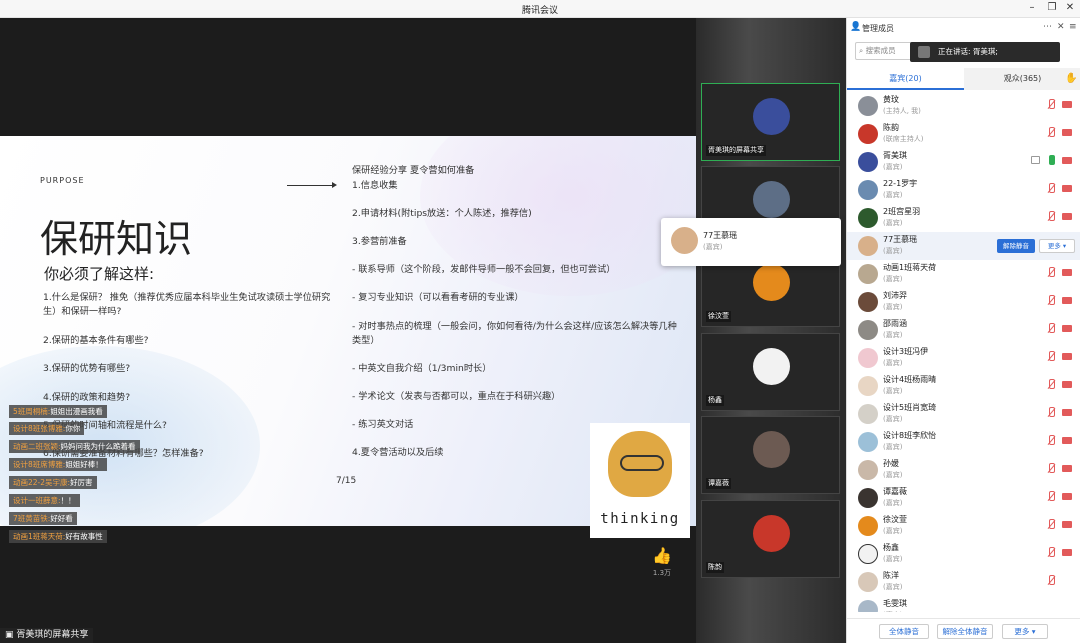  I want to click on member-row: 设计3班冯伊 (嘉宾), so click(963, 358).